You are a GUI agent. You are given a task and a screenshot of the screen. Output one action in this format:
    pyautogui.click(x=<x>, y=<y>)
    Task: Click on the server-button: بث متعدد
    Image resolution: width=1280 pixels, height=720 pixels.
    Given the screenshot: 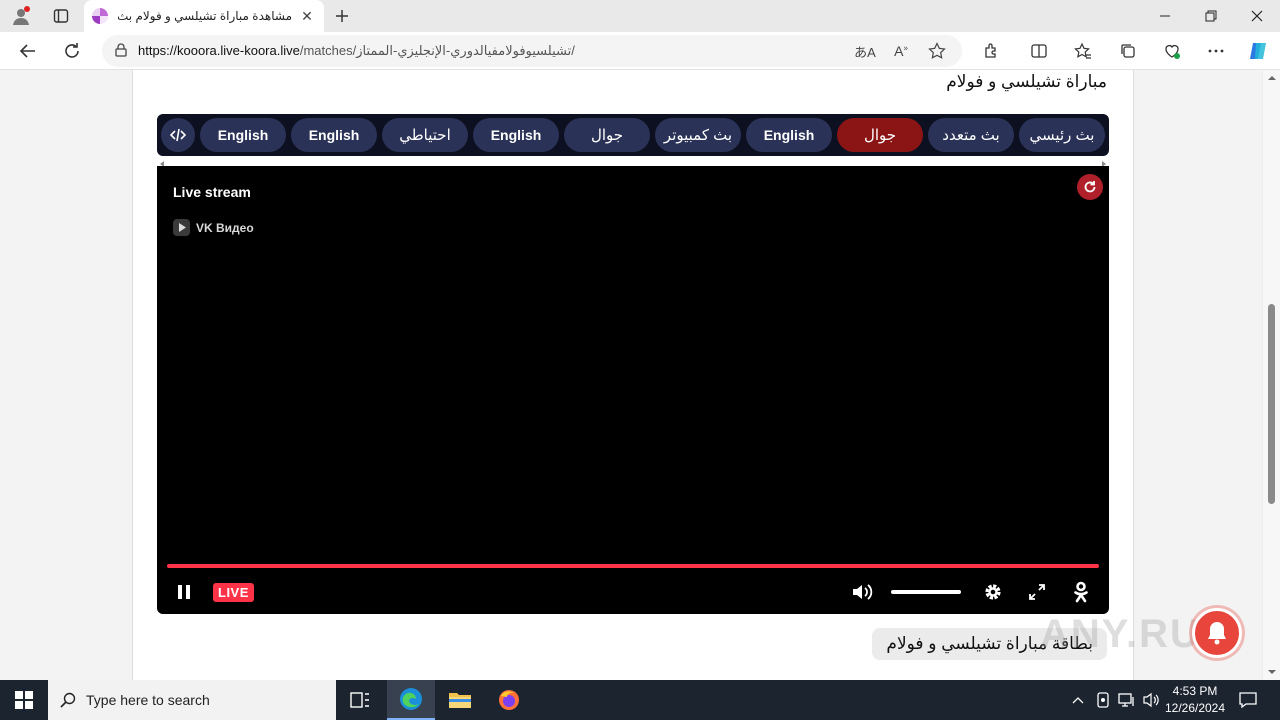 What is the action you would take?
    pyautogui.click(x=971, y=135)
    